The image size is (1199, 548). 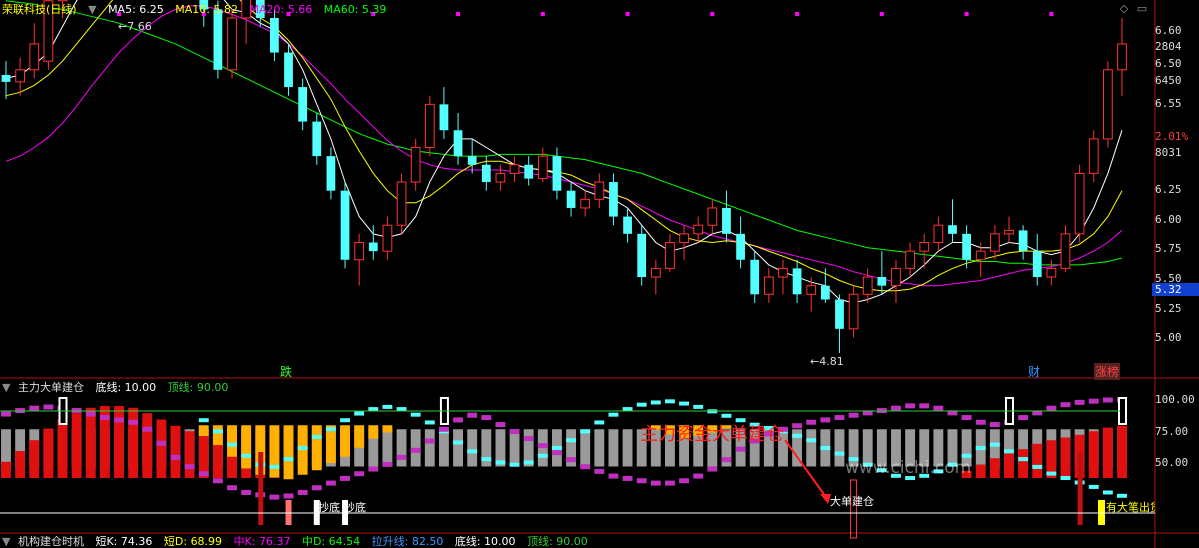 What do you see at coordinates (1034, 371) in the screenshot?
I see `event-marker-finance: 财` at bounding box center [1034, 371].